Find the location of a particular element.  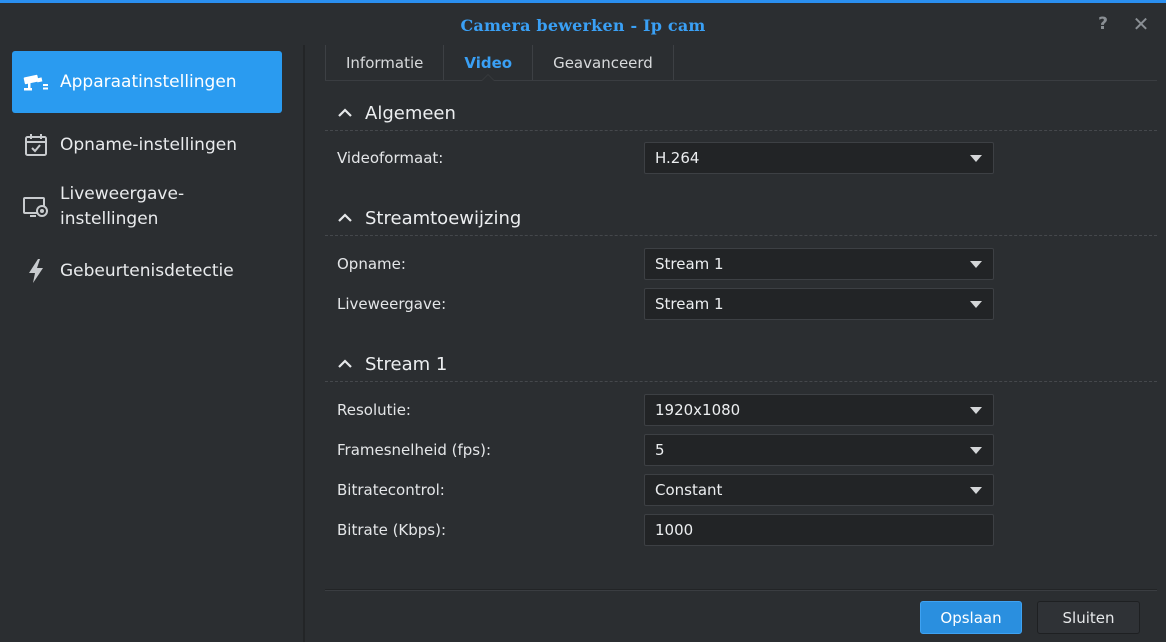

row-videoformaat: Videoformaat: H.264 is located at coordinates (667, 158).